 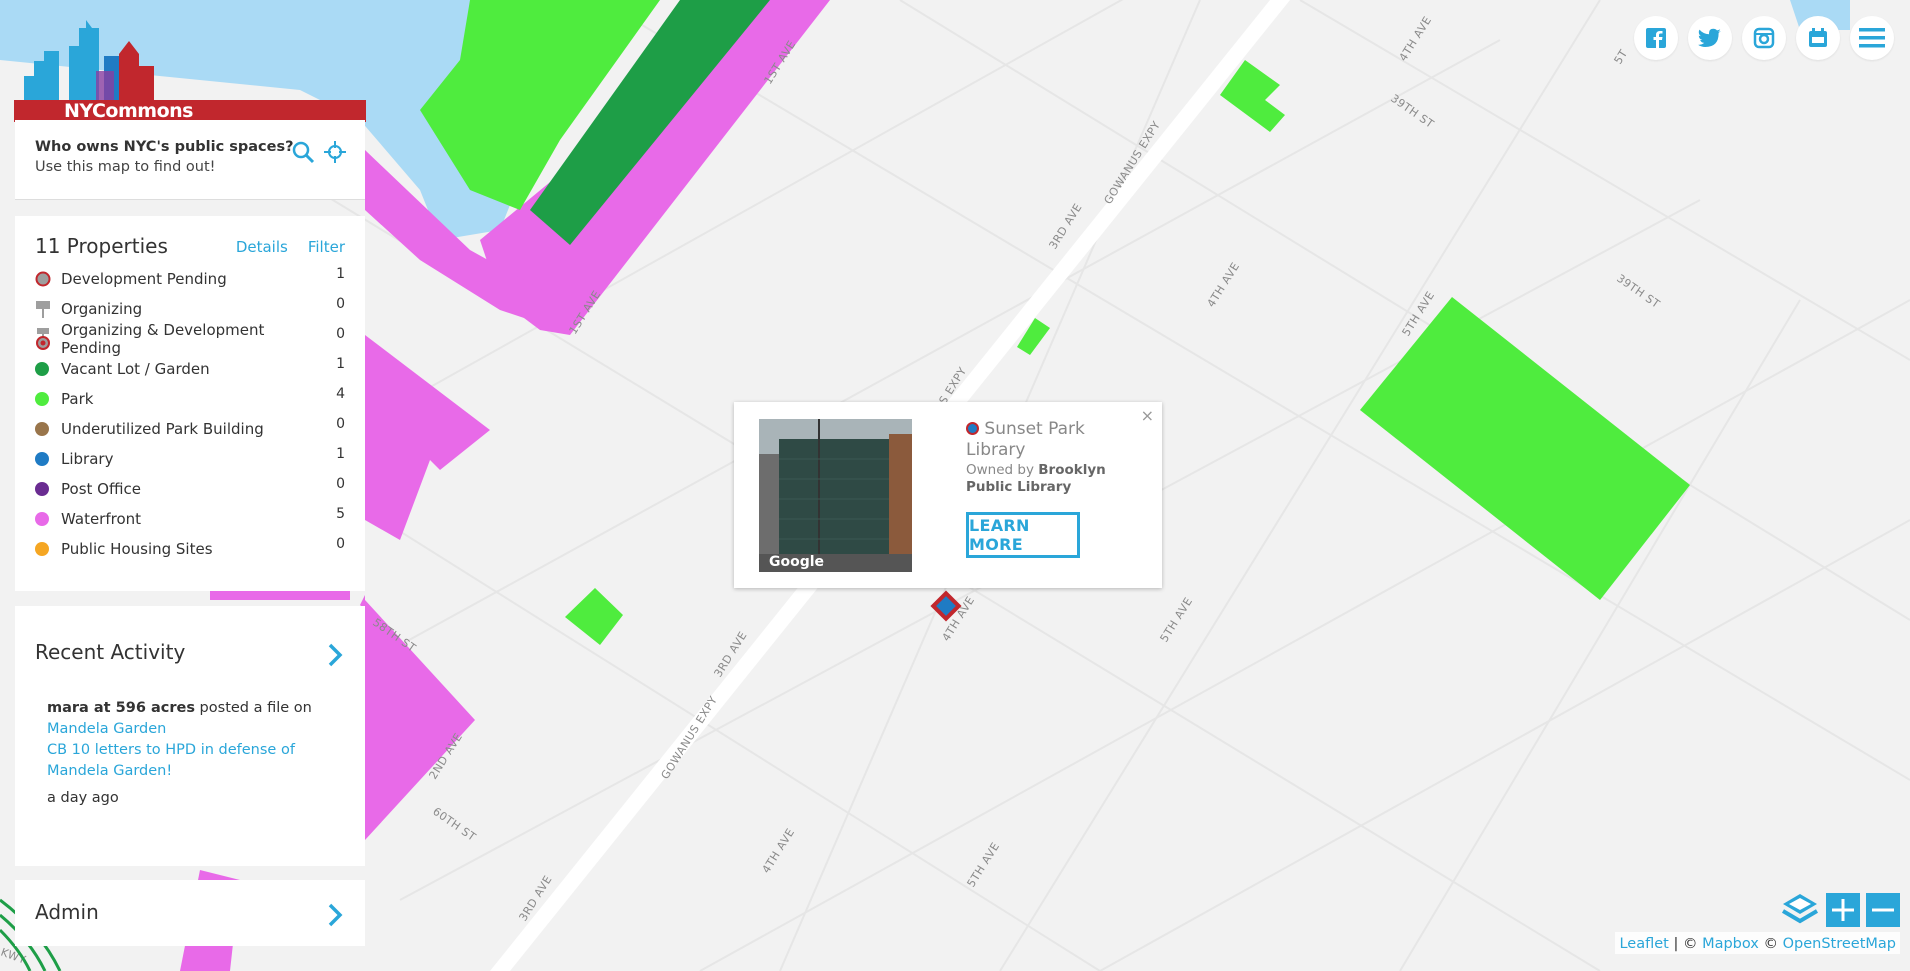 I want to click on property-count: 4, so click(x=340, y=394).